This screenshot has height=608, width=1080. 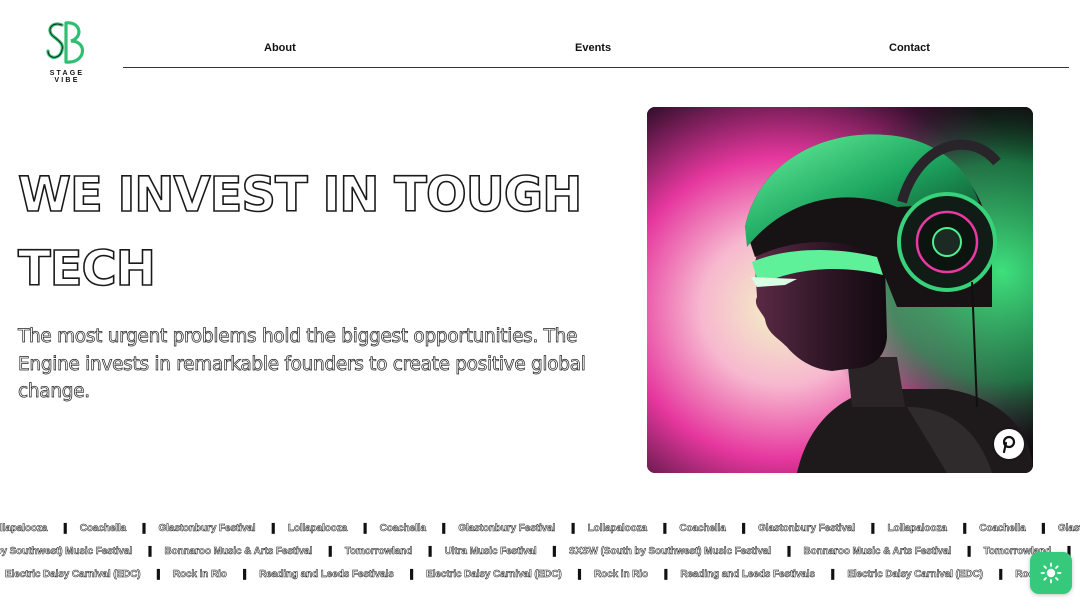 I want to click on ticker-item: Ultra Music Festival, so click(x=490, y=552).